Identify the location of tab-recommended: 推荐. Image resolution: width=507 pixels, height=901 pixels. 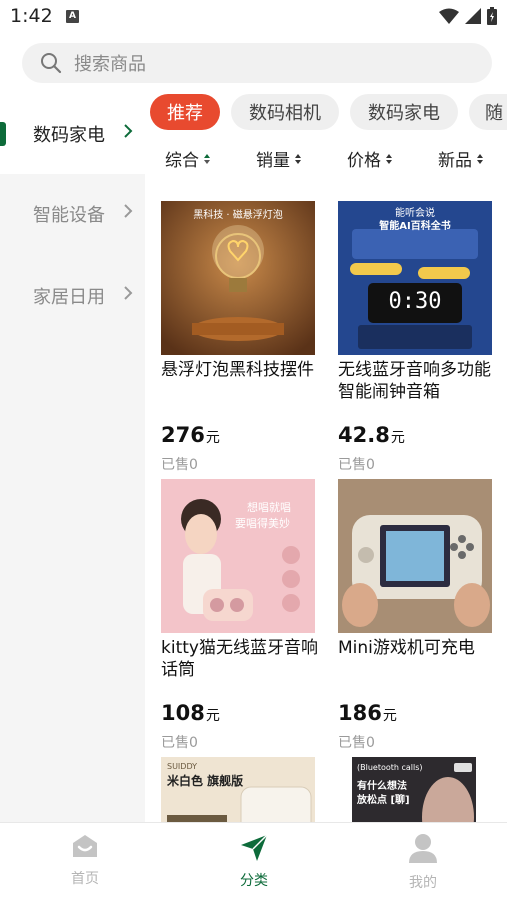
(185, 112).